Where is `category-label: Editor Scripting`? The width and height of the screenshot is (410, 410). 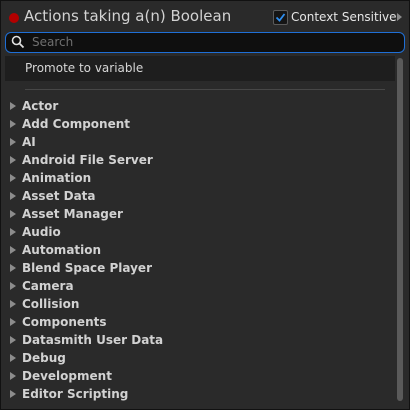
category-label: Editor Scripting is located at coordinates (75, 394).